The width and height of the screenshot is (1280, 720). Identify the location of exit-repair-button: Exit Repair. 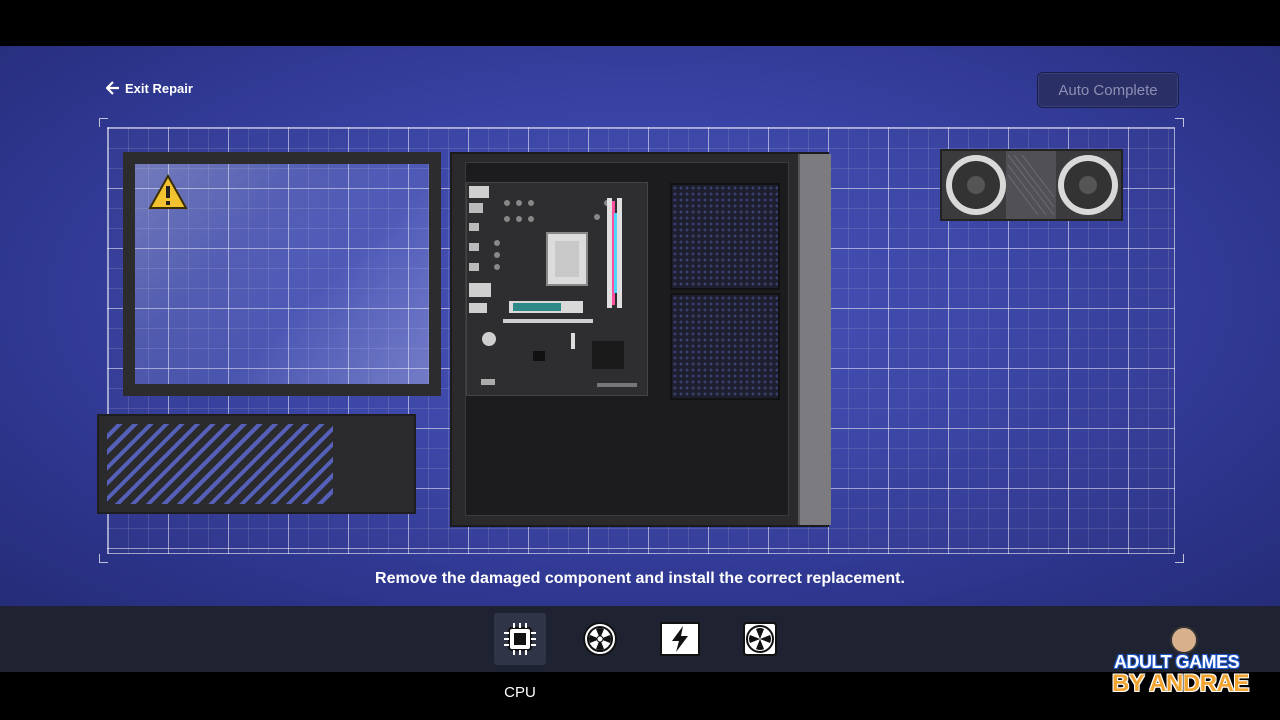
(149, 88).